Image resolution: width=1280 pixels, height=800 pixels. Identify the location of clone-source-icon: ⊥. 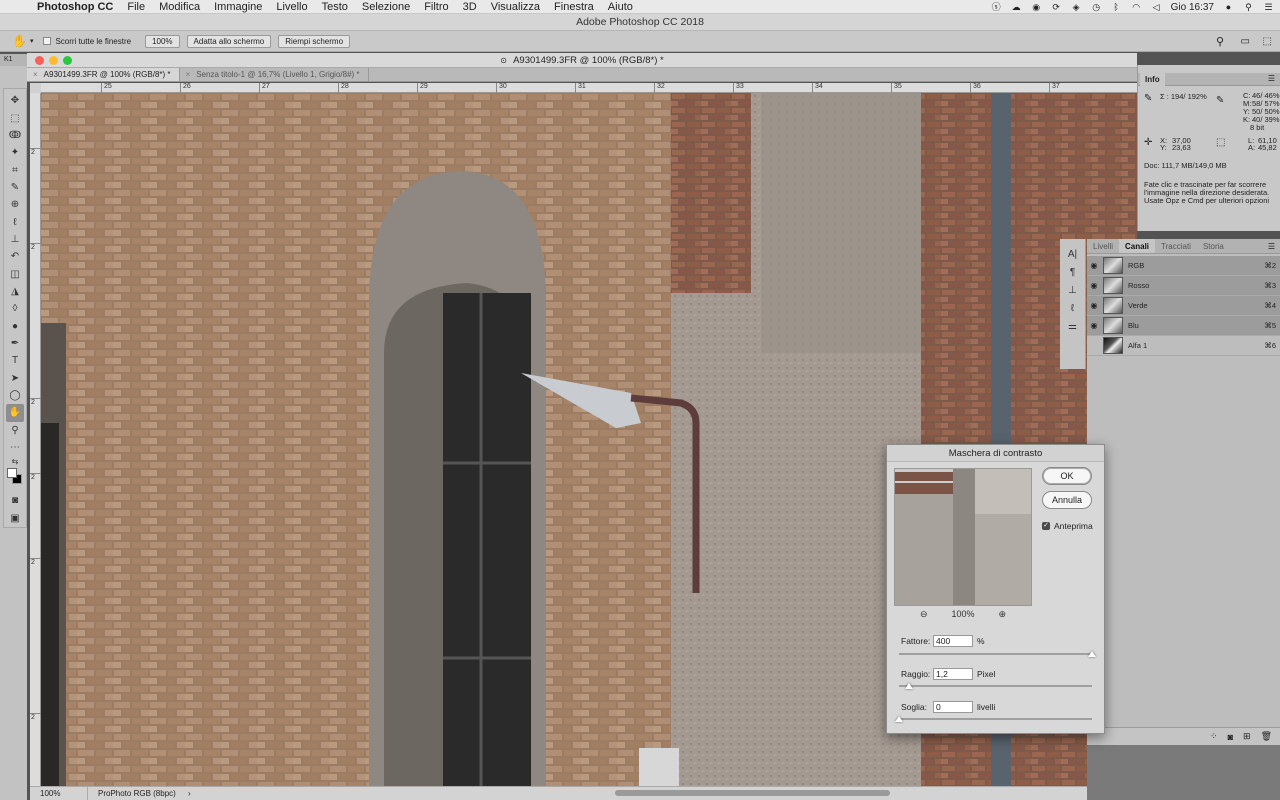
(1072, 290).